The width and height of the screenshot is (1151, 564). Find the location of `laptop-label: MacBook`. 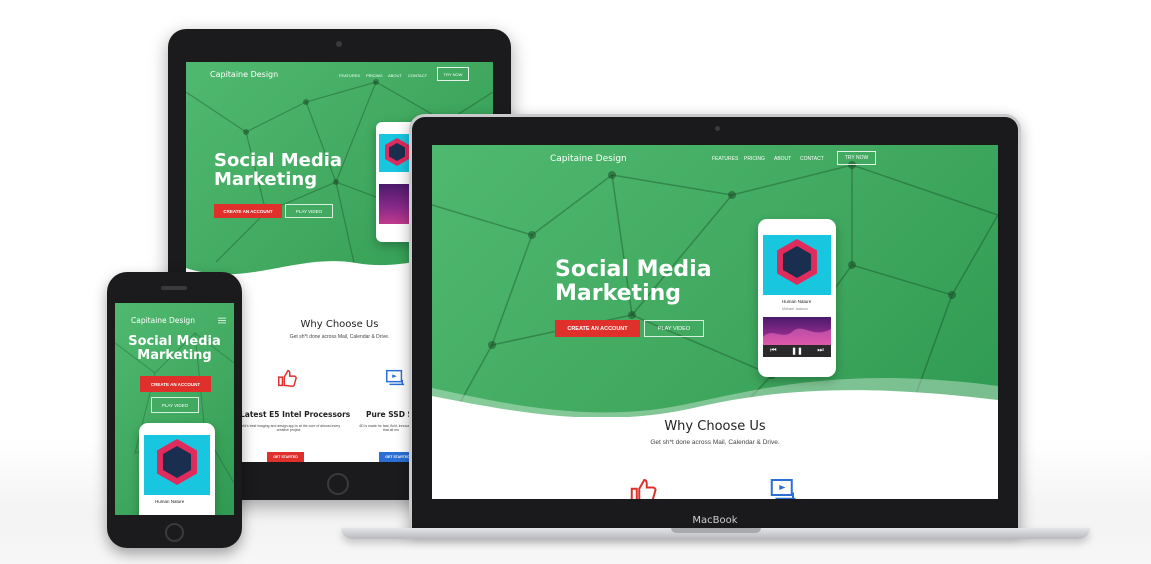

laptop-label: MacBook is located at coordinates (715, 520).